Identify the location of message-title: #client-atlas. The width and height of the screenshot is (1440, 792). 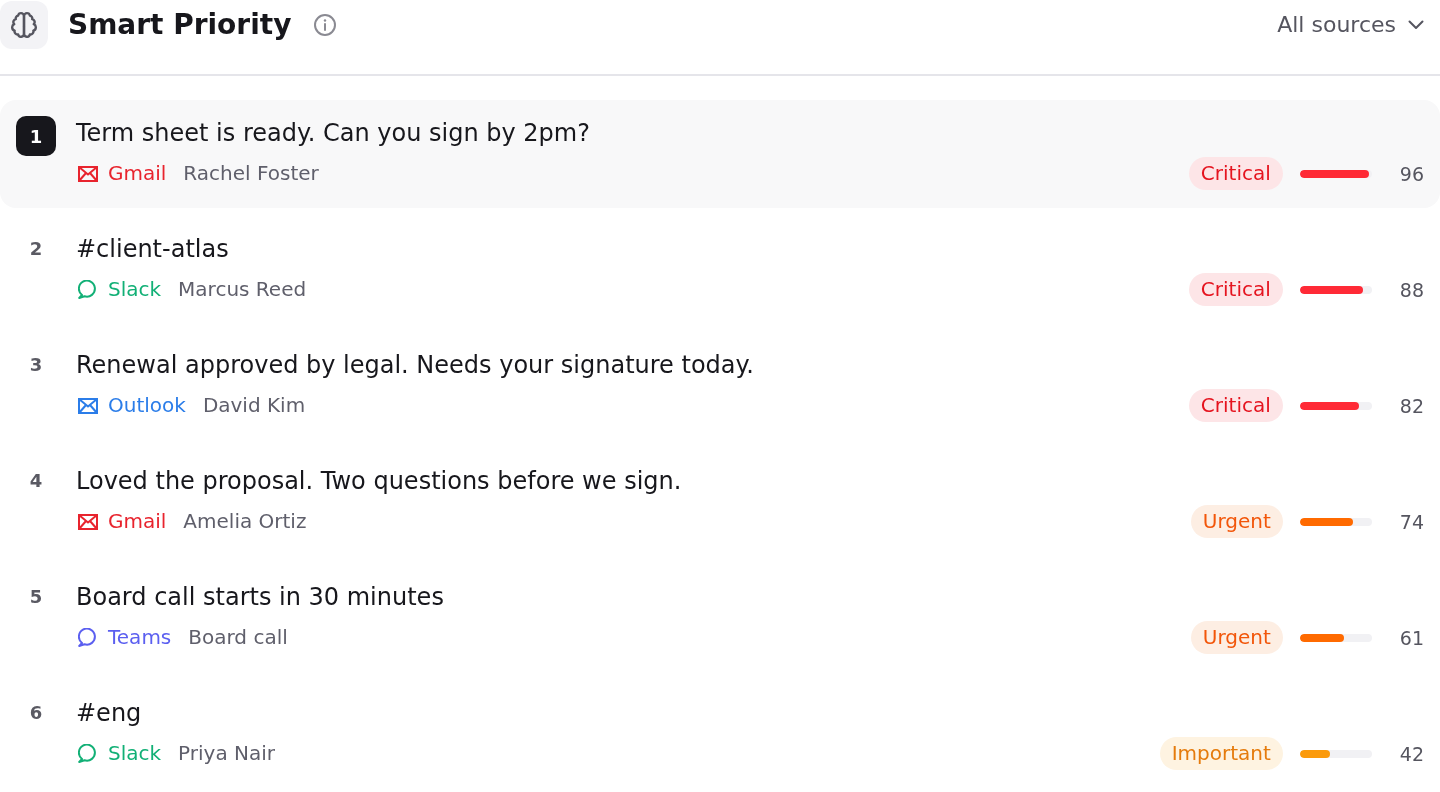
(153, 249).